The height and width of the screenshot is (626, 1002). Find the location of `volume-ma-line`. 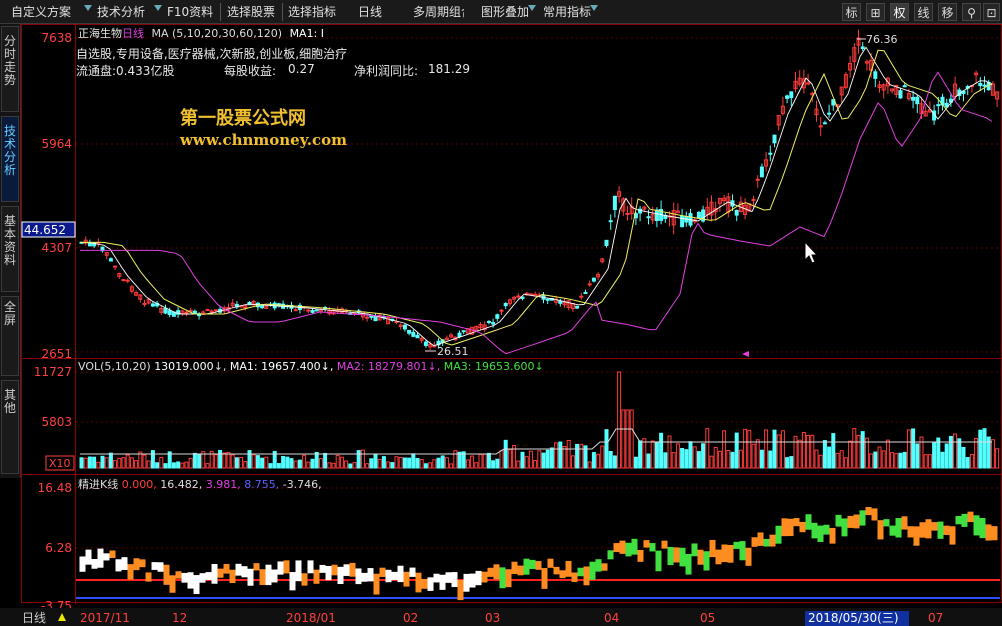

volume-ma-line is located at coordinates (536, 441).